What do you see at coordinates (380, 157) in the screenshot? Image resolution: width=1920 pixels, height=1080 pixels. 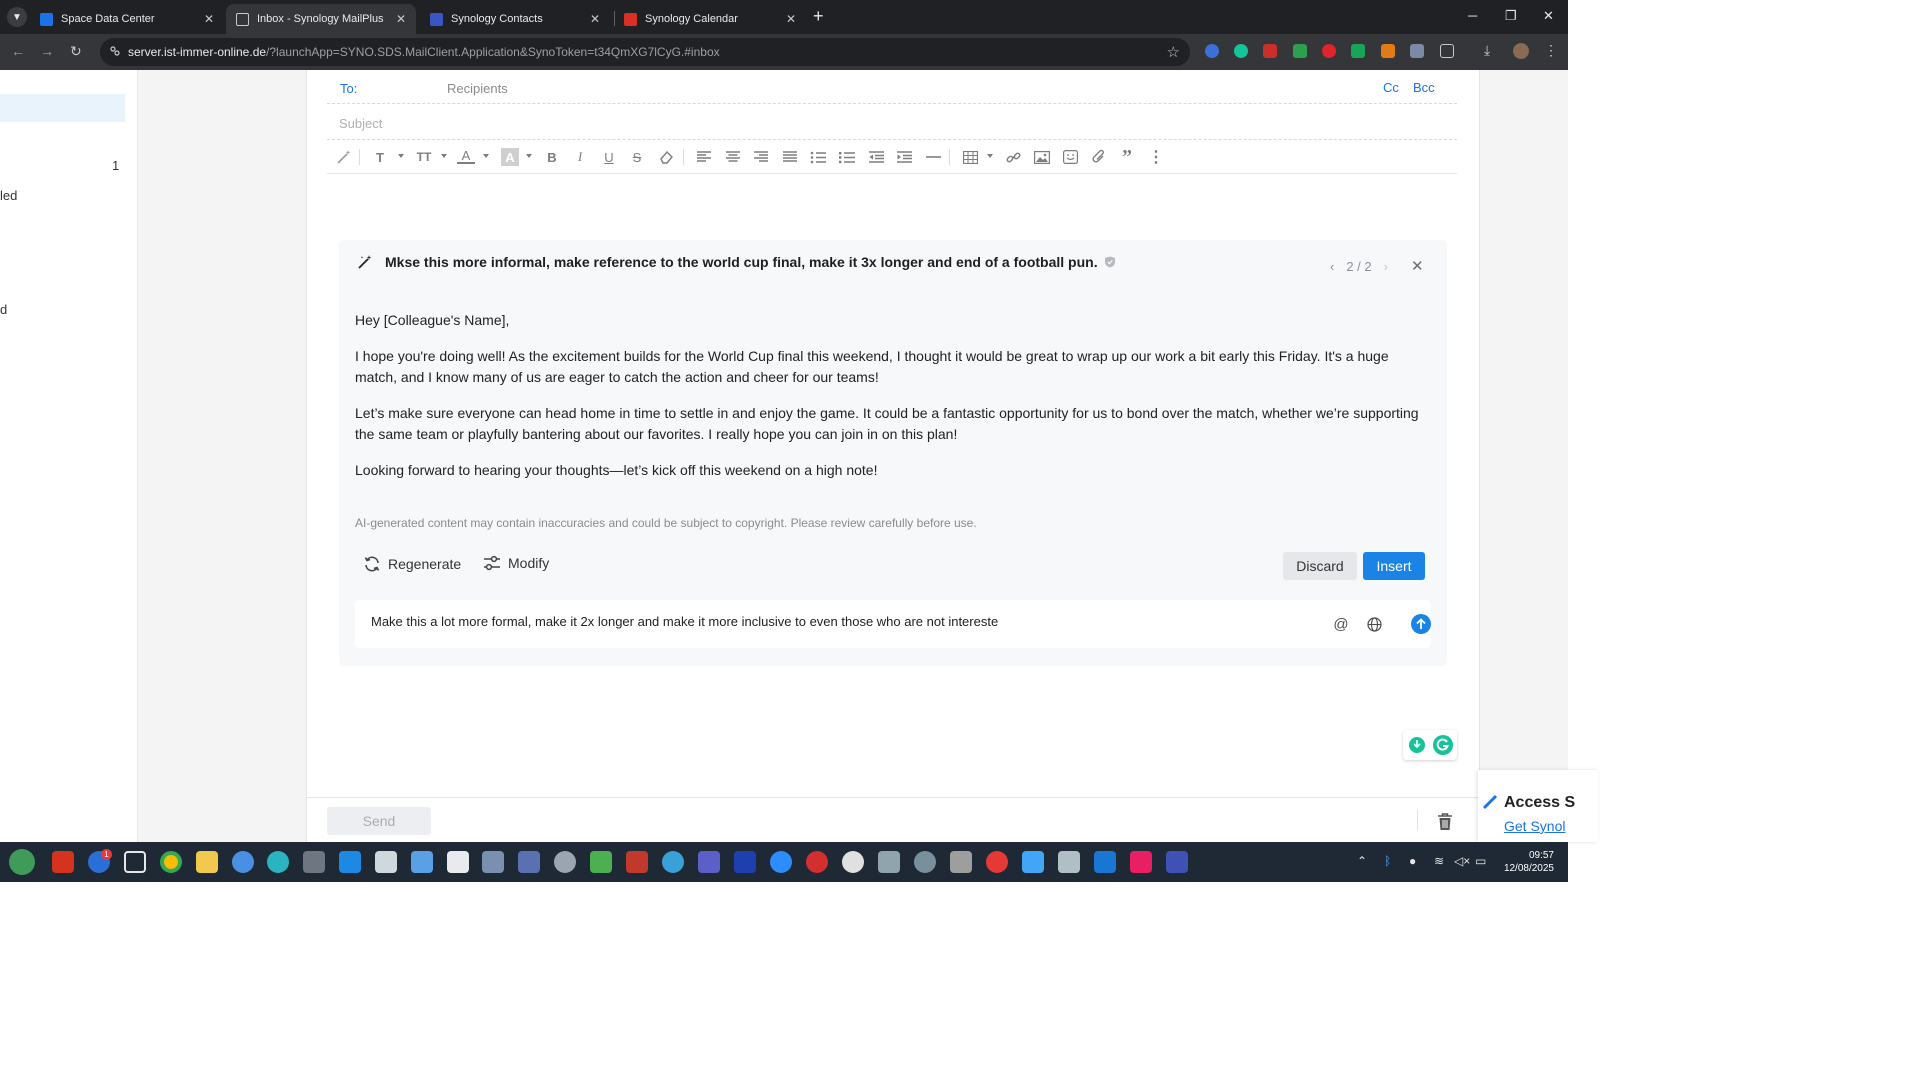 I see `font-family-icon: T` at bounding box center [380, 157].